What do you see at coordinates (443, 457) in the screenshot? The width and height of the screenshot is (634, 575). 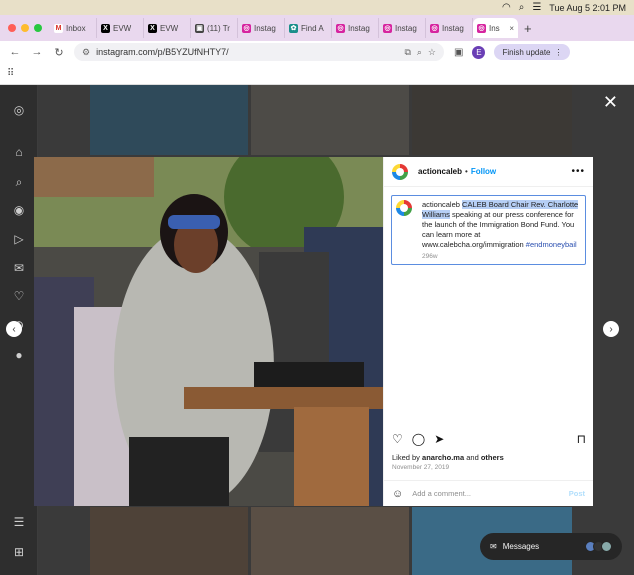 I see `liked-by-username: anarcho.ma` at bounding box center [443, 457].